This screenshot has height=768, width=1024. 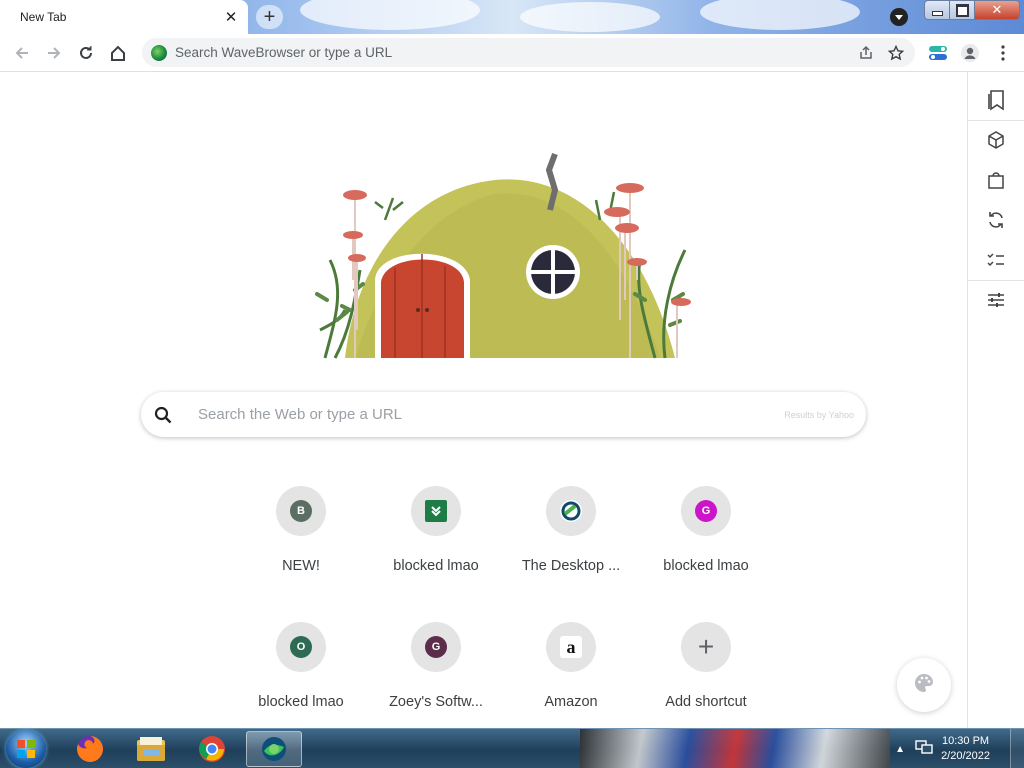 What do you see at coordinates (996, 260) in the screenshot?
I see `checklist-icon` at bounding box center [996, 260].